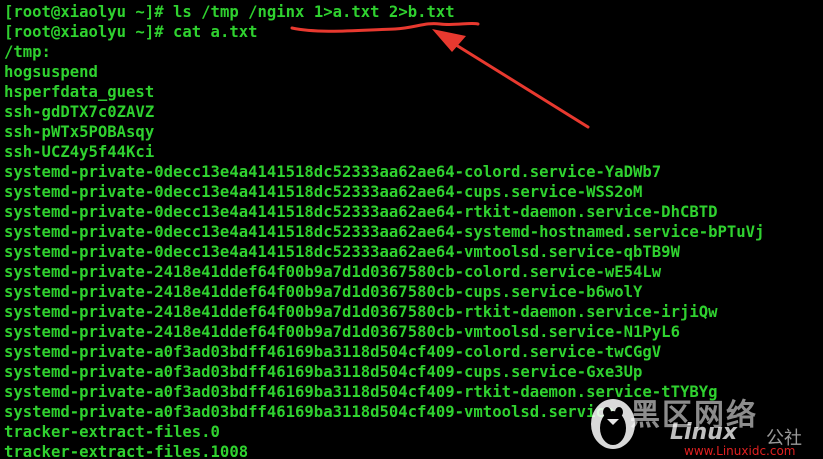  Describe the element at coordinates (27, 52) in the screenshot. I see `output-line: /tmp:` at that location.